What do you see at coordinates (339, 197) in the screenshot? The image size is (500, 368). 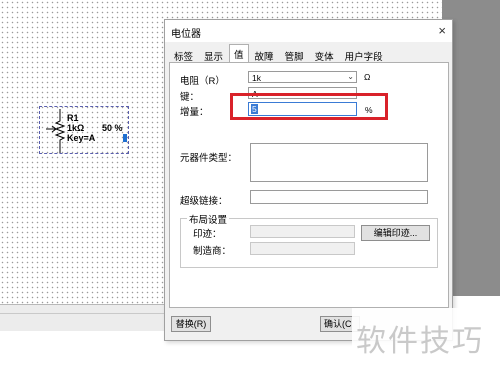 I see `hyperlink-field` at bounding box center [339, 197].